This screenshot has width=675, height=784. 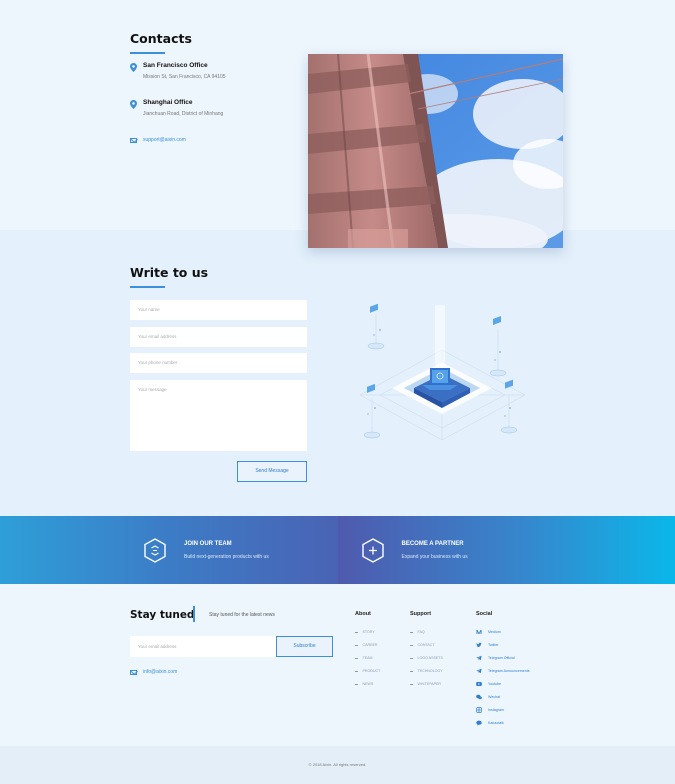 What do you see at coordinates (208, 544) in the screenshot?
I see `join-team-title: JOIN OUR TEAM` at bounding box center [208, 544].